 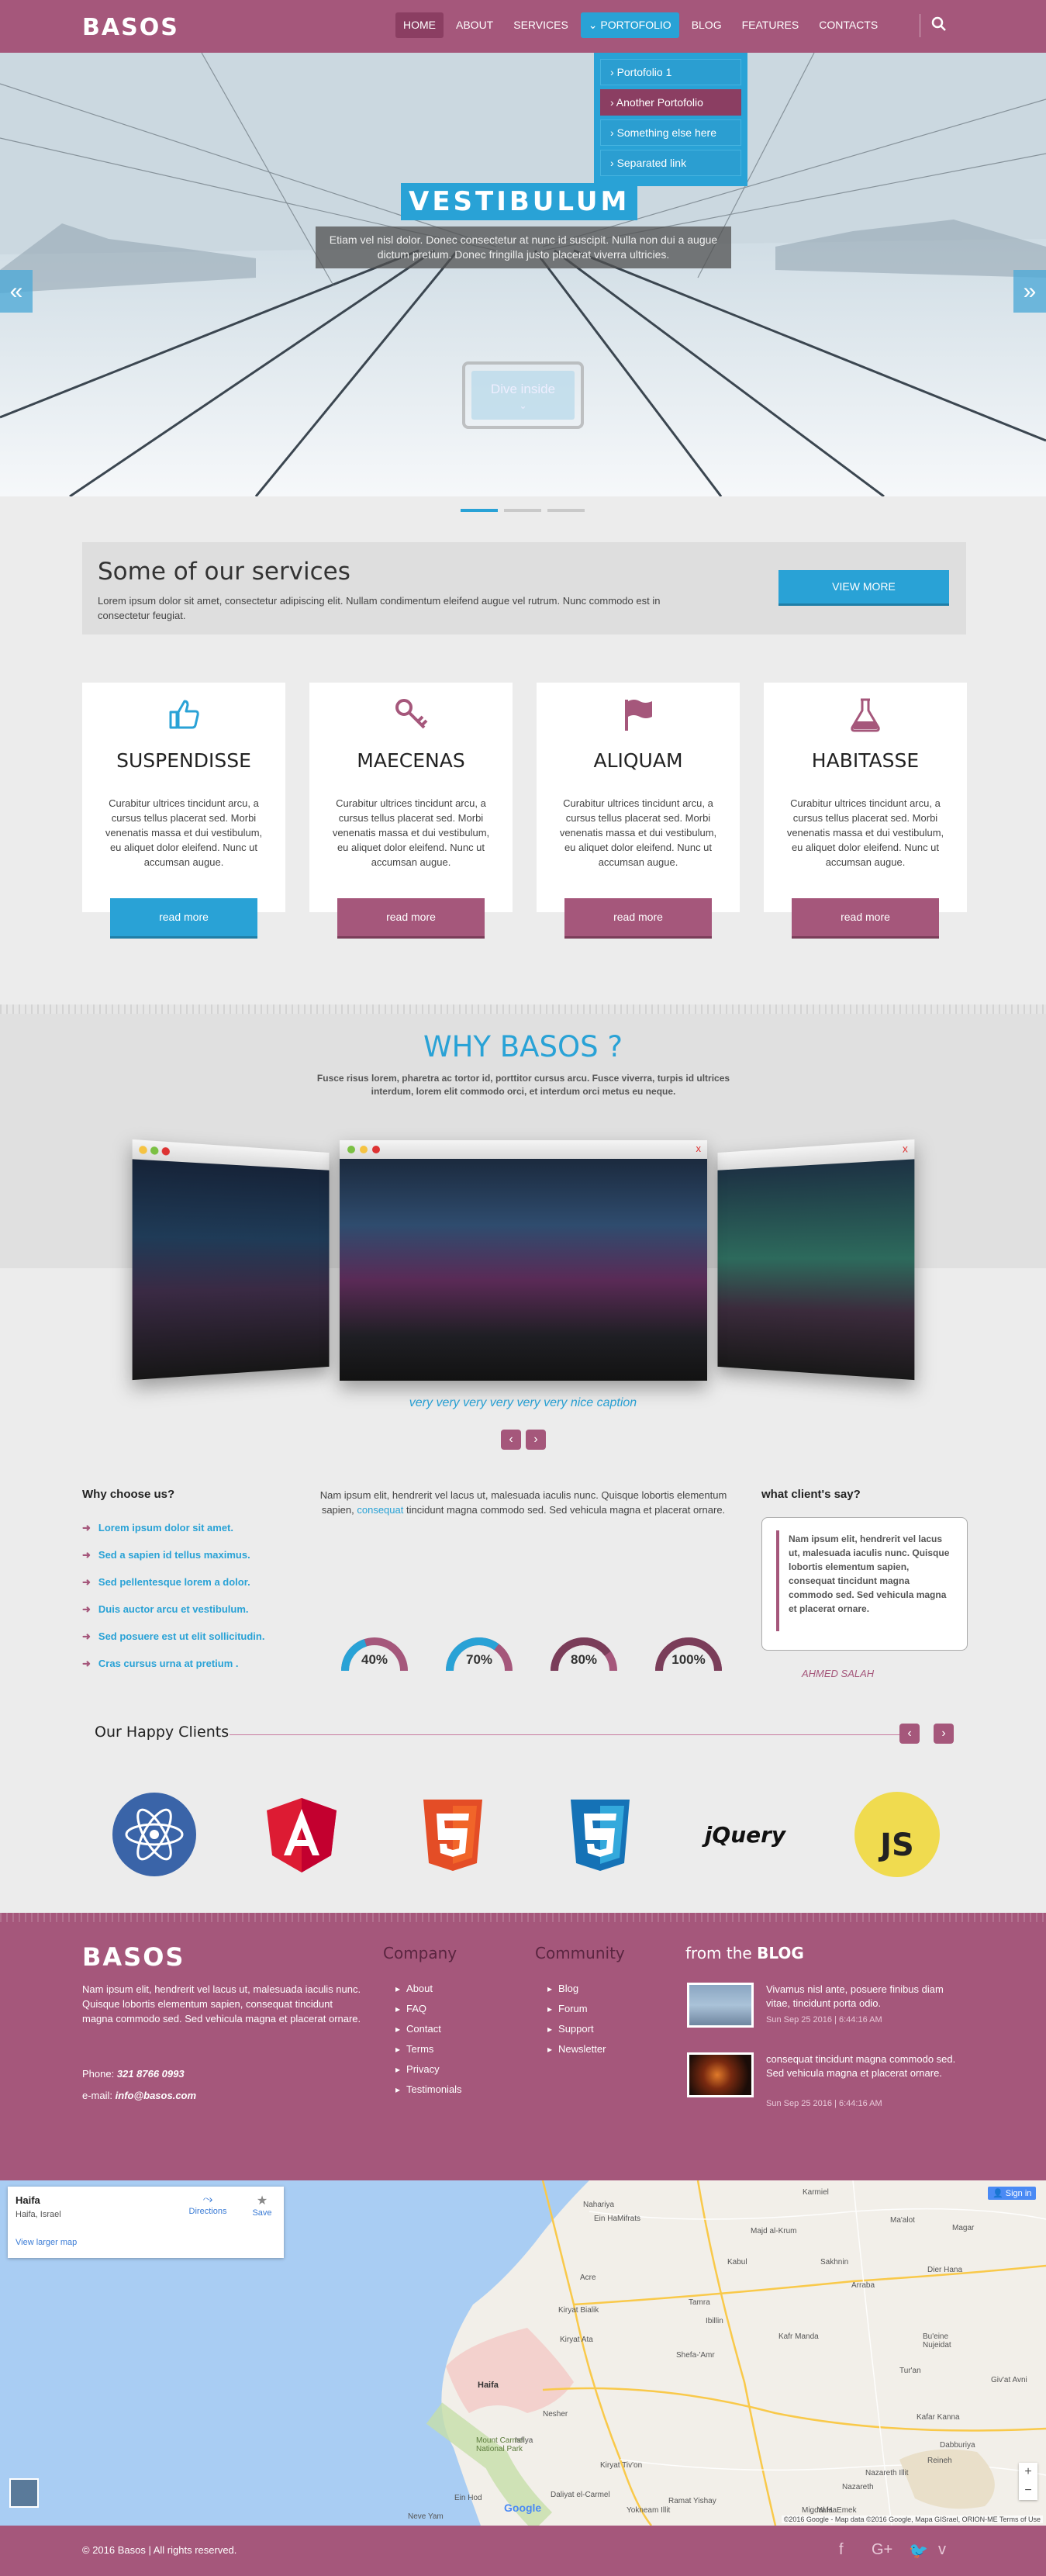 I want to click on jquery-logo: jQuery, so click(x=745, y=1834).